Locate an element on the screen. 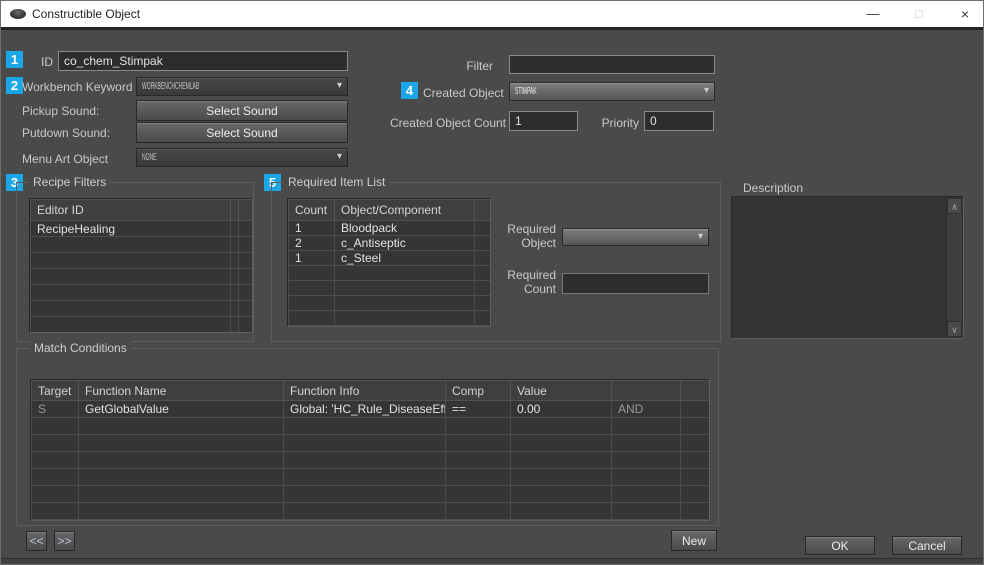 Image resolution: width=984 pixels, height=565 pixels. recipe-filters-table: Editor ID RecipeHealing is located at coordinates (141, 265).